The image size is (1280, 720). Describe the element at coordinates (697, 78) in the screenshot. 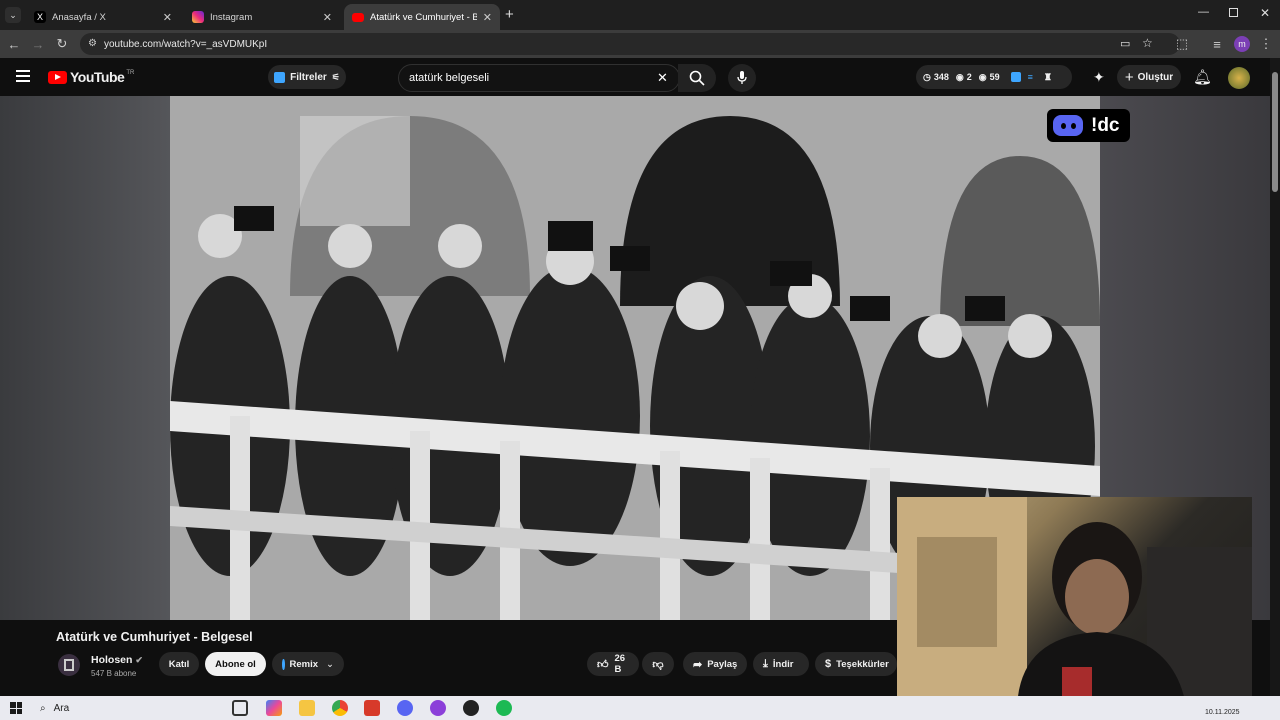

I see `search-button` at that location.